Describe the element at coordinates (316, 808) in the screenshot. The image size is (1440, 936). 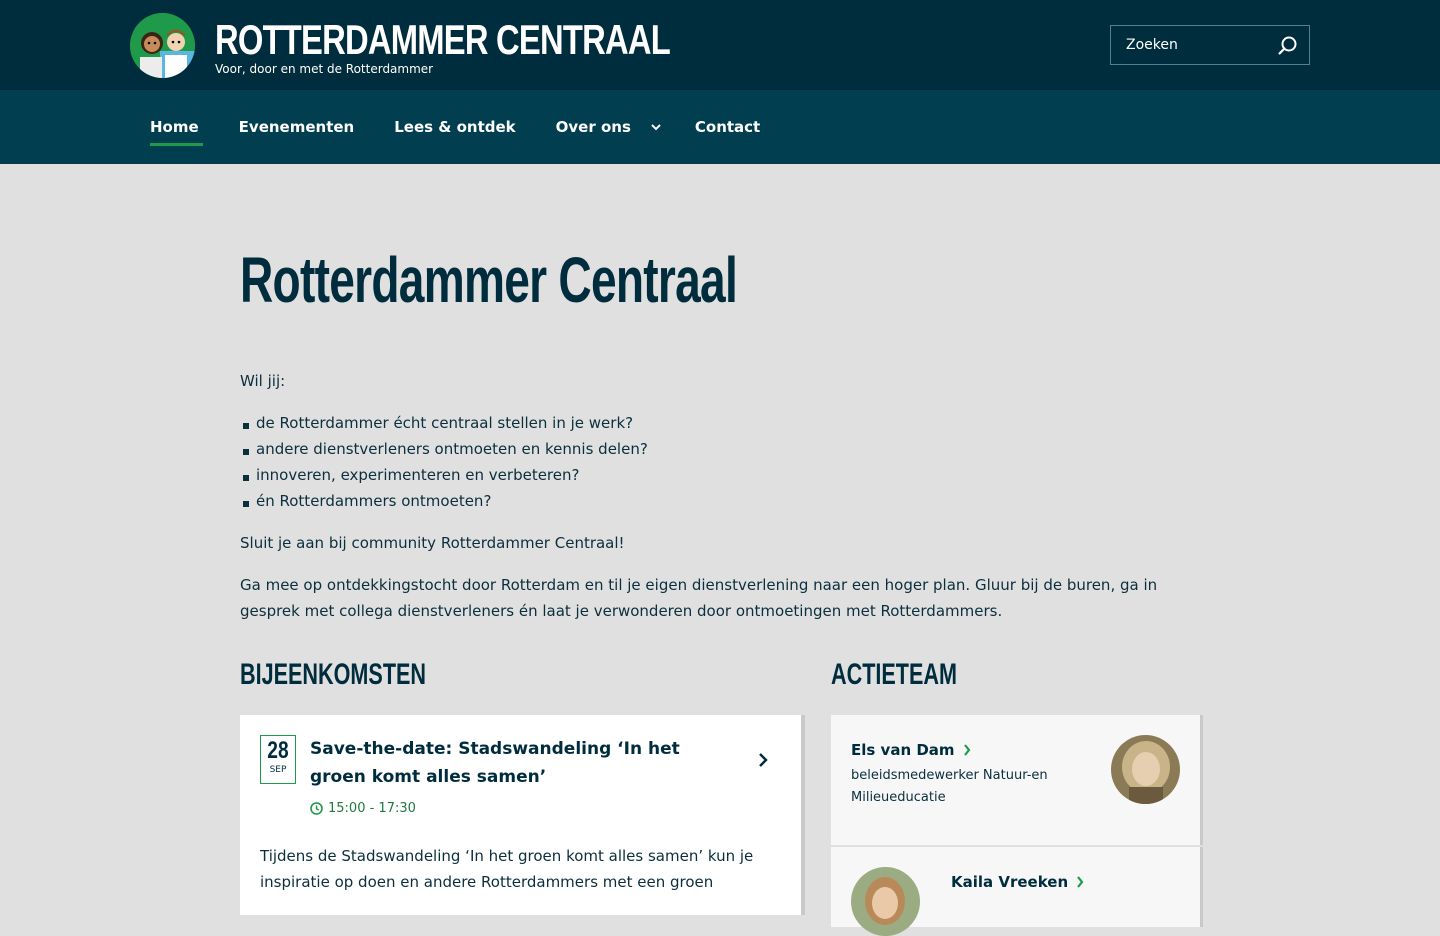
I see `clock-icon` at that location.